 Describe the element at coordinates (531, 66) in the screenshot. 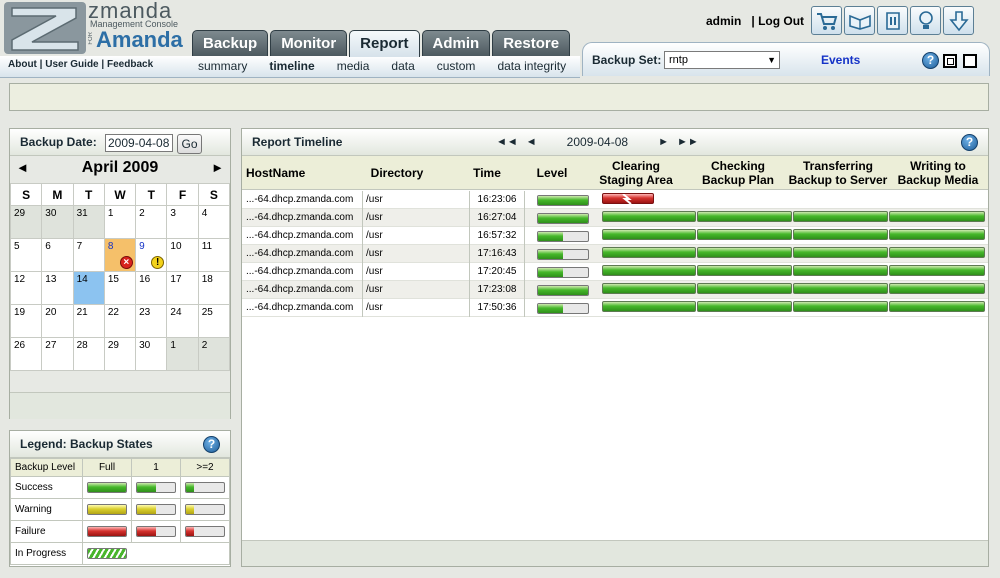

I see `subnav-data-integrity: data integrity` at that location.